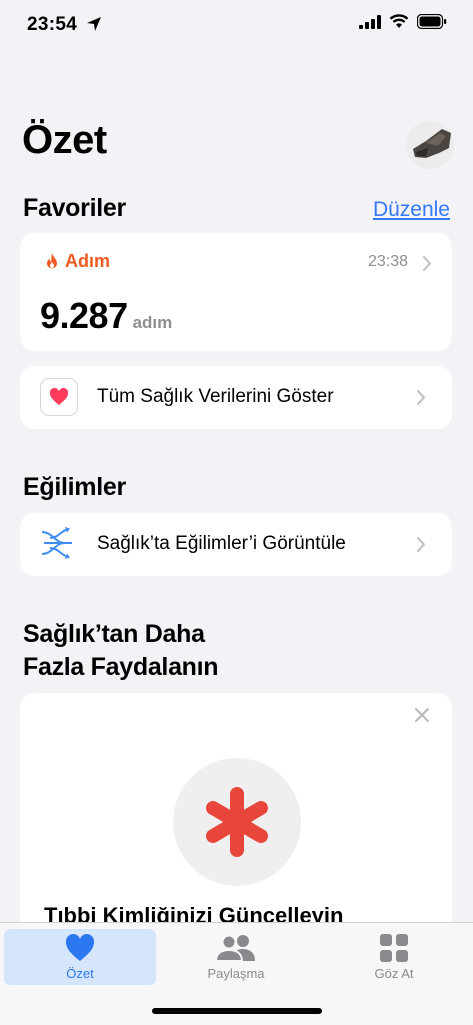 The width and height of the screenshot is (473, 1025). I want to click on steps-unit: adım, so click(152, 322).